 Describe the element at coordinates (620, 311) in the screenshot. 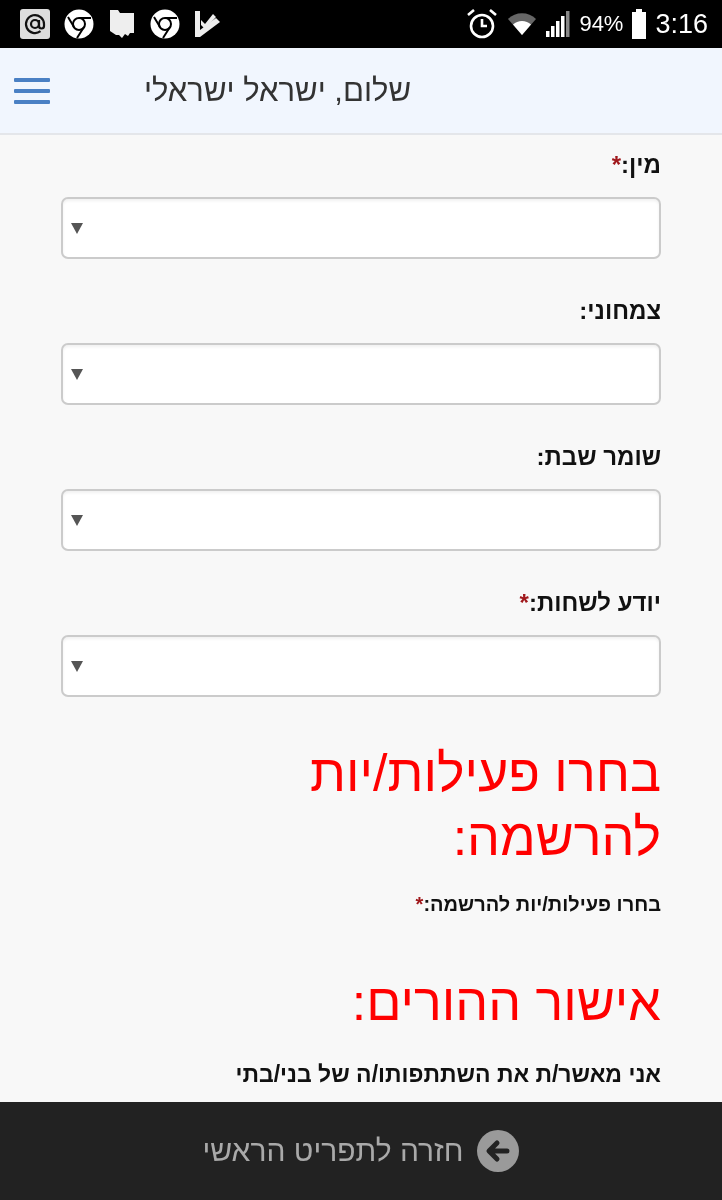

I see `field-label: צמחוני:` at that location.